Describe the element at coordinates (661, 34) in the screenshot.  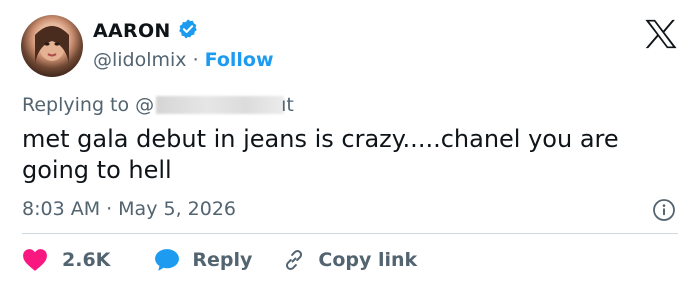
I see `x-logo-icon` at that location.